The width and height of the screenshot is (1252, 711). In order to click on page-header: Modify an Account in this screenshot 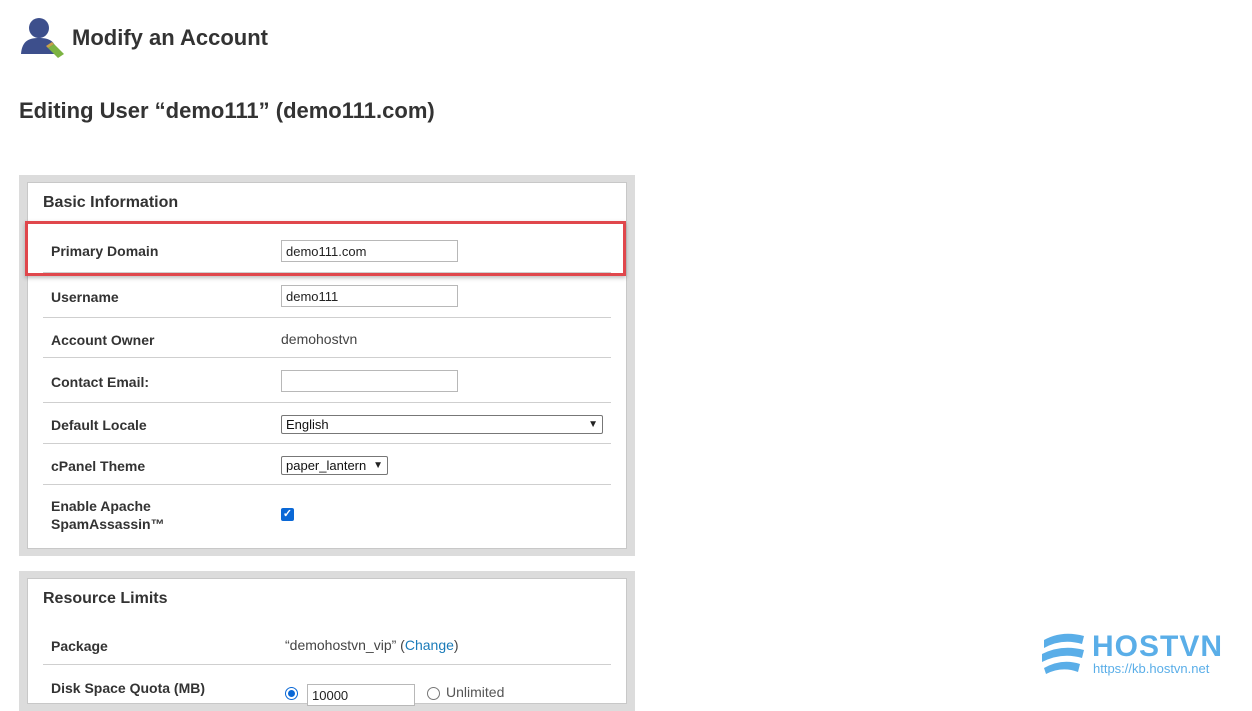, I will do `click(143, 37)`.